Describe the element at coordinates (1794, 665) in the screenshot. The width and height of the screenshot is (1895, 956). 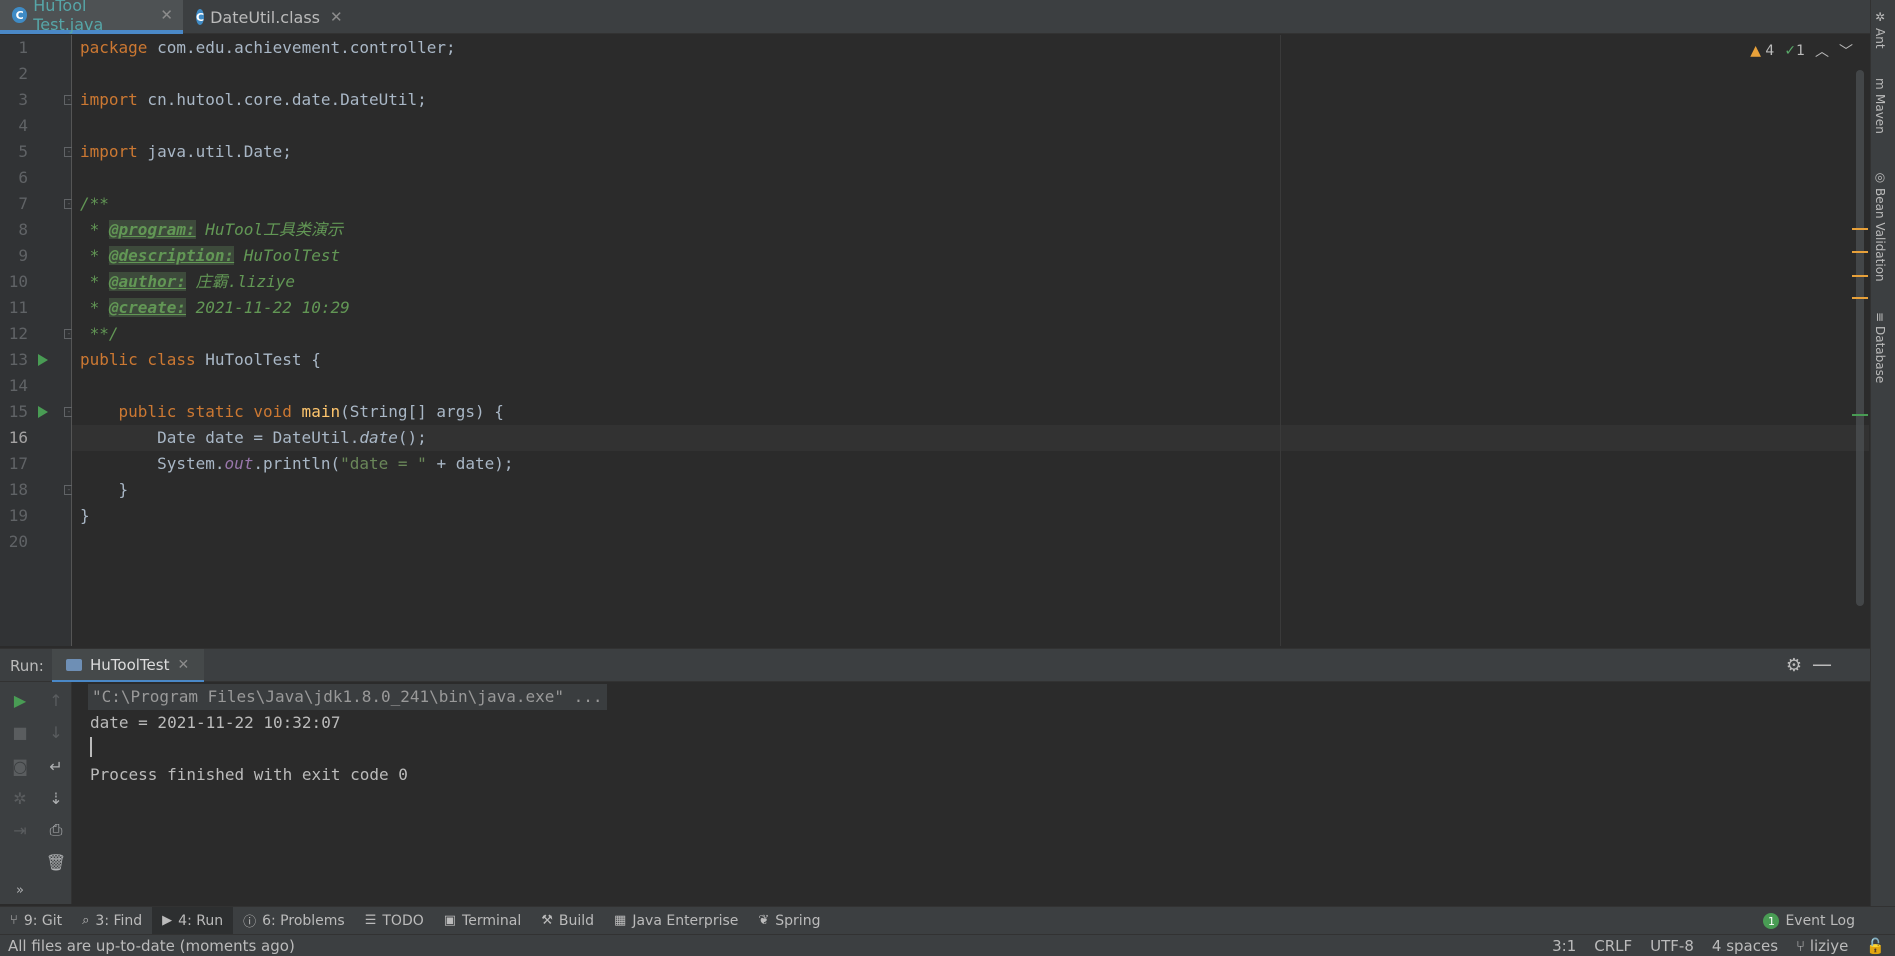
I see `gear-icon: ⚙` at that location.